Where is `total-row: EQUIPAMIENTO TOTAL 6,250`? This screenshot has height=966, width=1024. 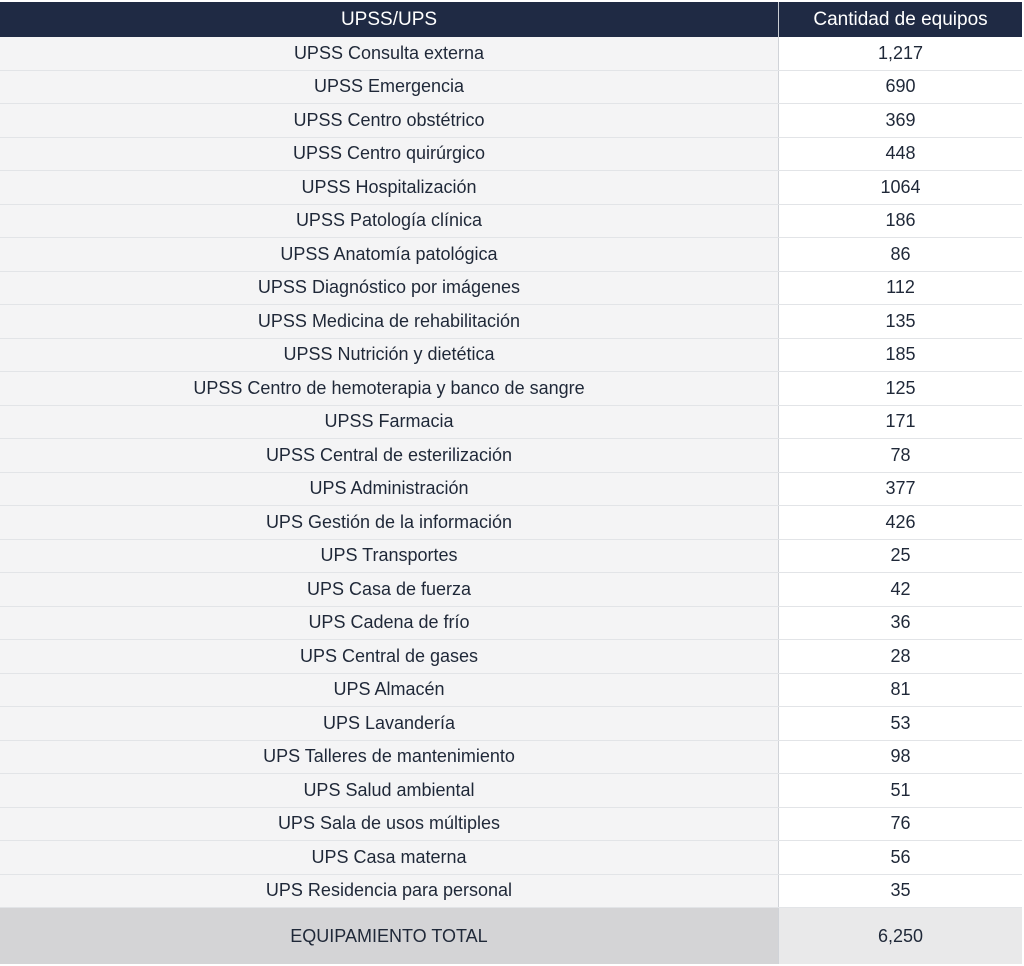 total-row: EQUIPAMIENTO TOTAL 6,250 is located at coordinates (511, 935).